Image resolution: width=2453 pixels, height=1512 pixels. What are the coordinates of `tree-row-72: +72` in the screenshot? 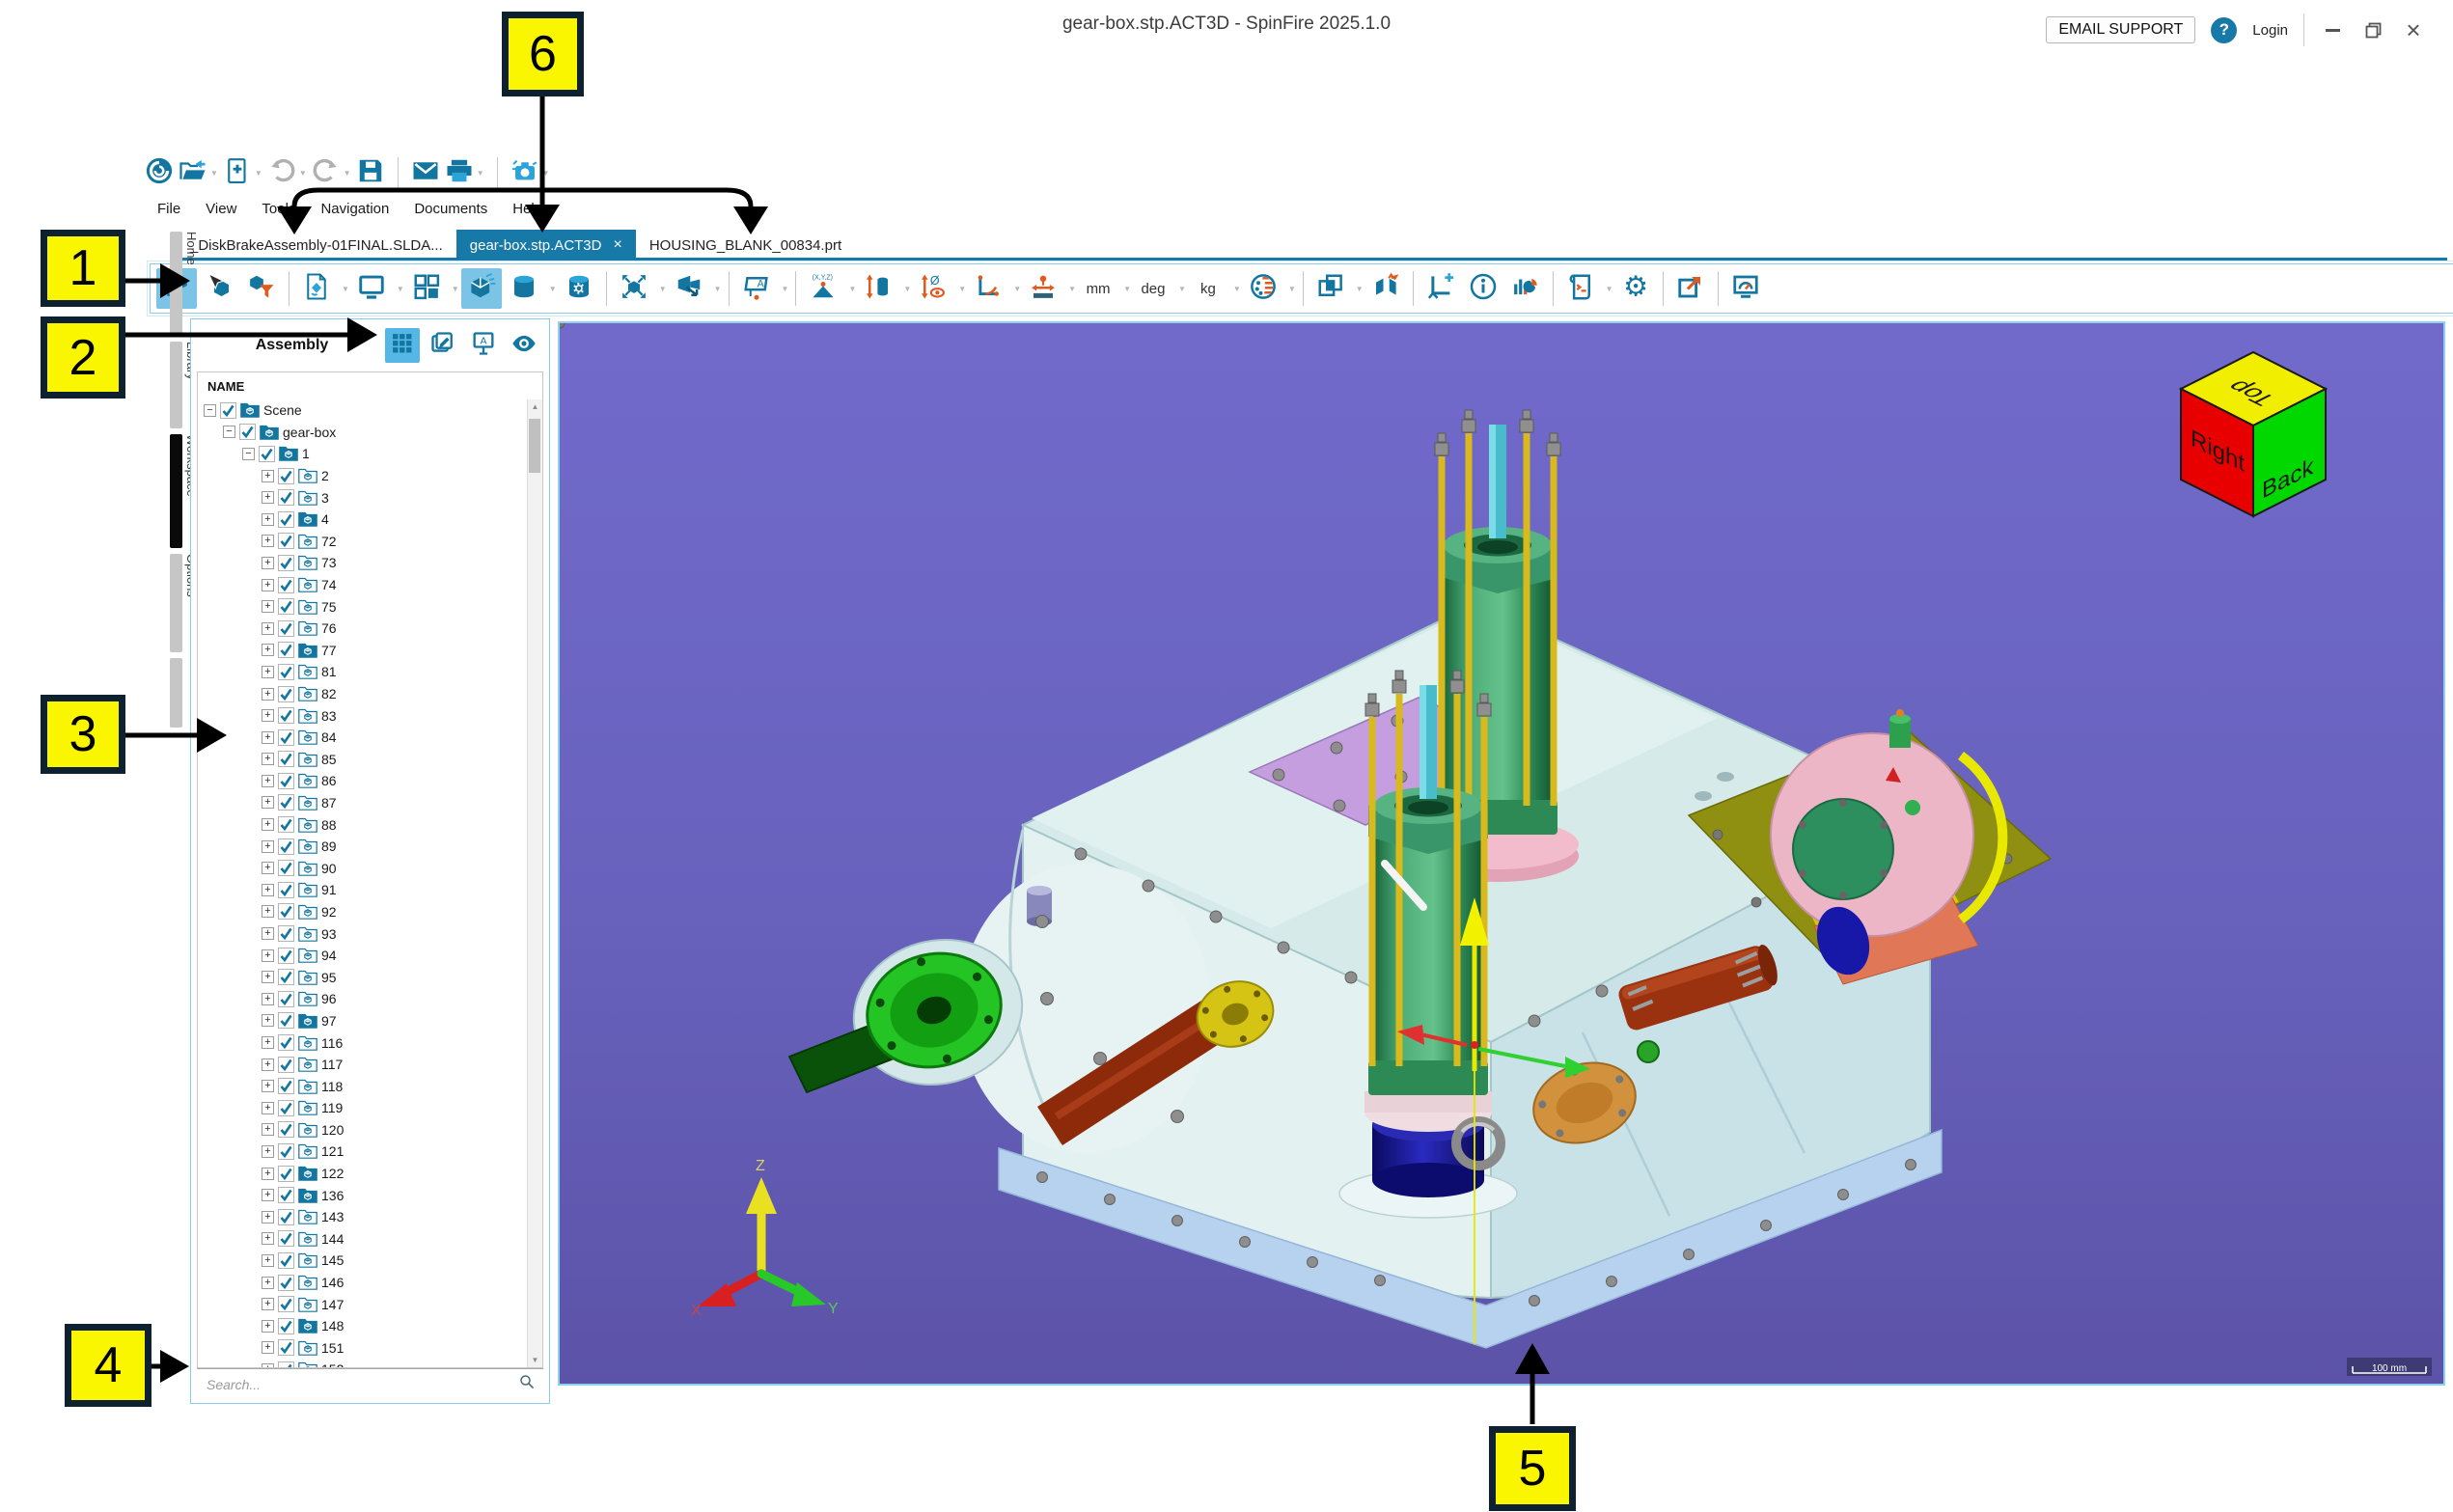 It's located at (363, 542).